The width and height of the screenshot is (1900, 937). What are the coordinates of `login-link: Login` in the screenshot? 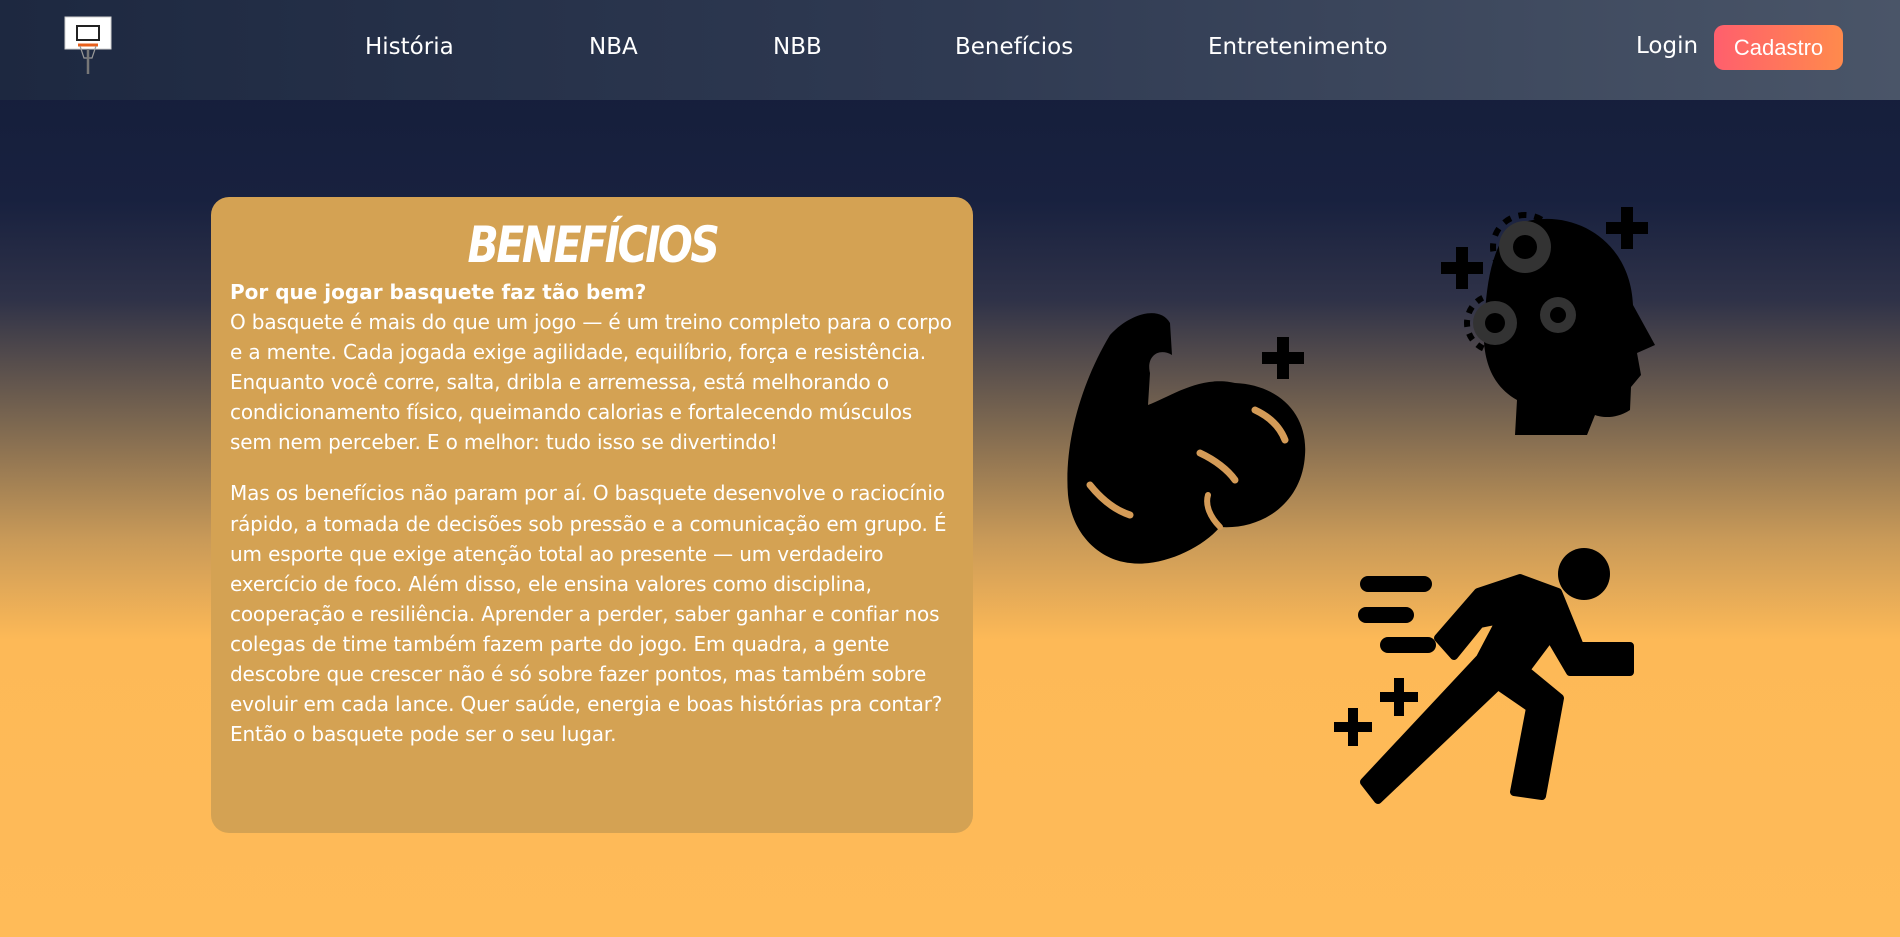 It's located at (1667, 46).